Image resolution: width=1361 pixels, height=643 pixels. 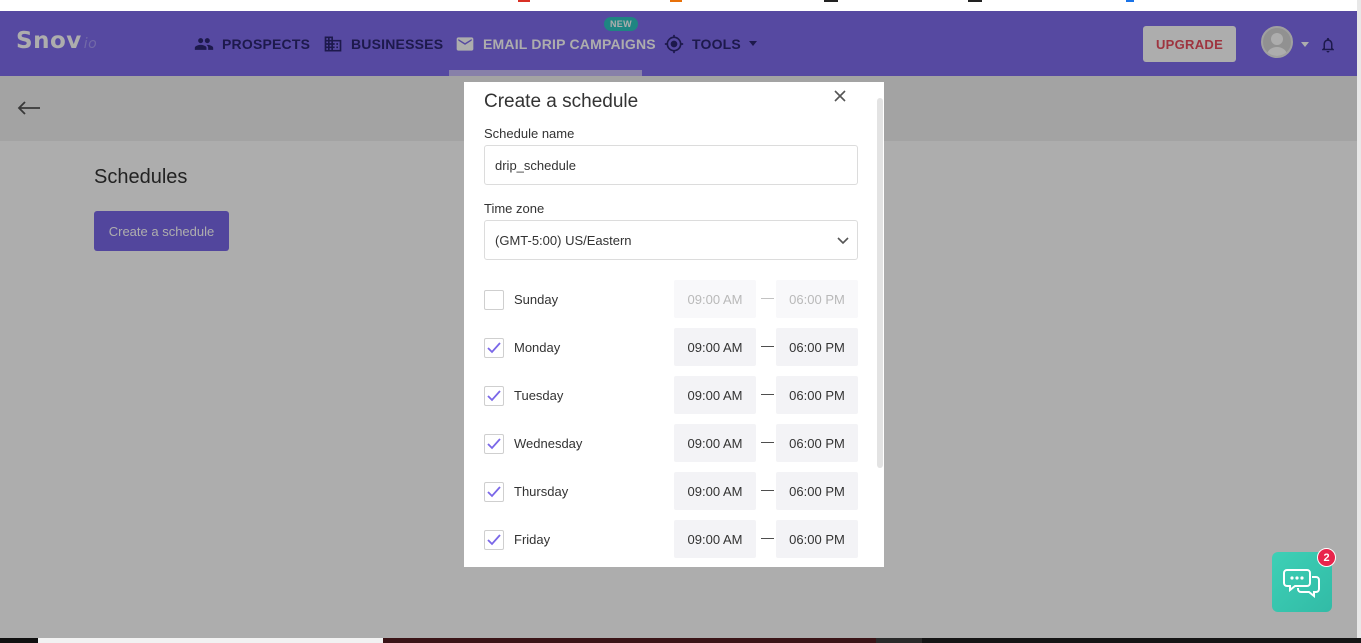 I want to click on browser-top-strip, so click(x=680, y=5).